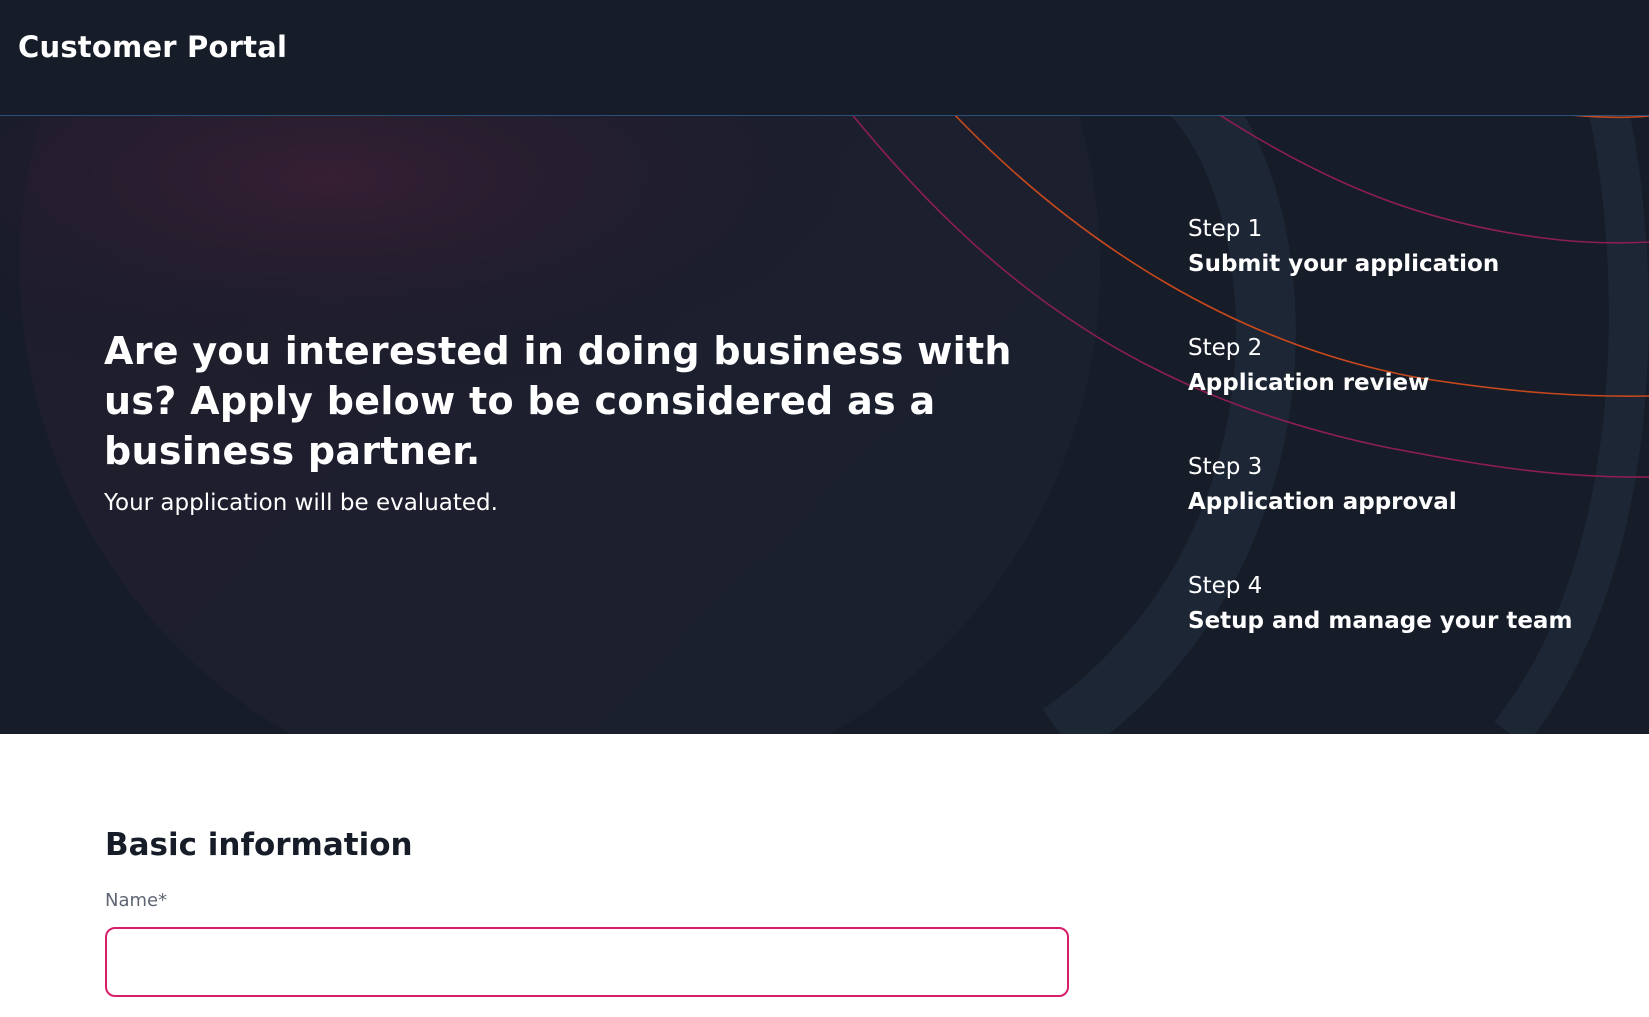  I want to click on step-4-title: Setup and manage your team, so click(1380, 621).